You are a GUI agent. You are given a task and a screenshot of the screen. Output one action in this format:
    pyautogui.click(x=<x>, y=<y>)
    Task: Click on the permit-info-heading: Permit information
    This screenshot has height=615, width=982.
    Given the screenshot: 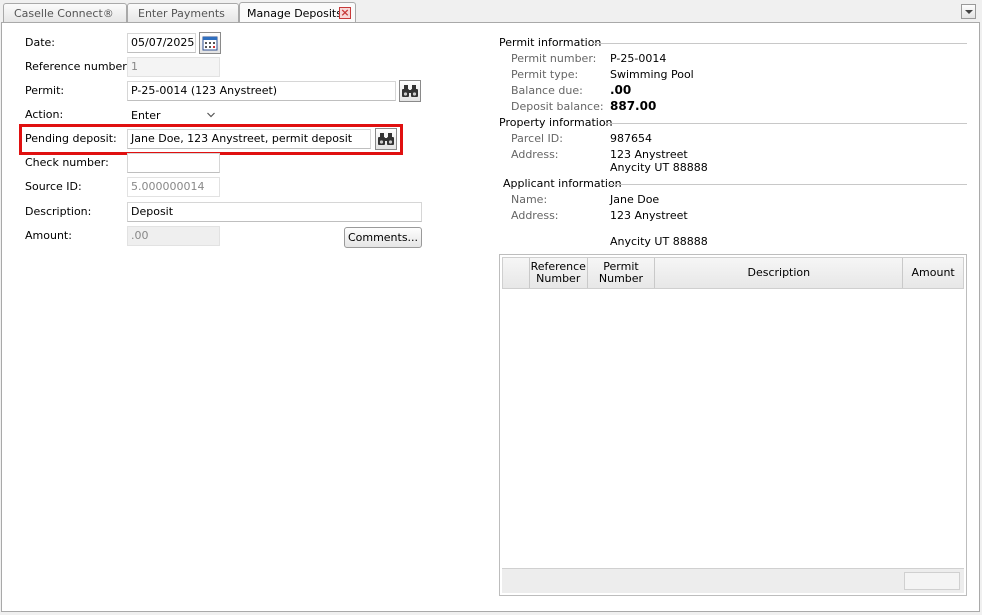 What is the action you would take?
    pyautogui.click(x=550, y=42)
    